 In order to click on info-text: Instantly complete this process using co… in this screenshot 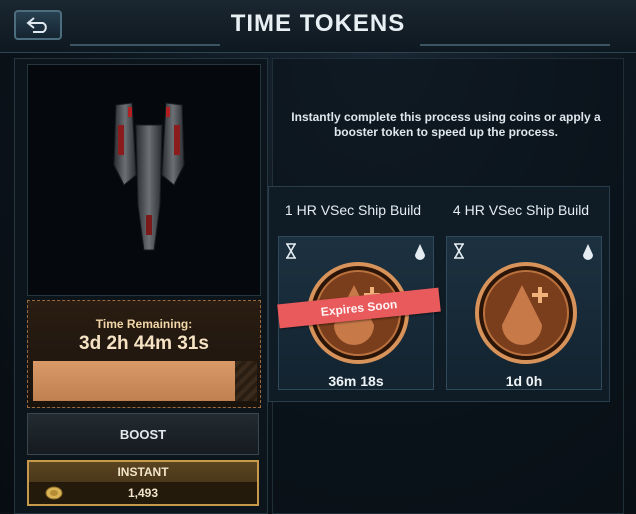, I will do `click(446, 124)`.